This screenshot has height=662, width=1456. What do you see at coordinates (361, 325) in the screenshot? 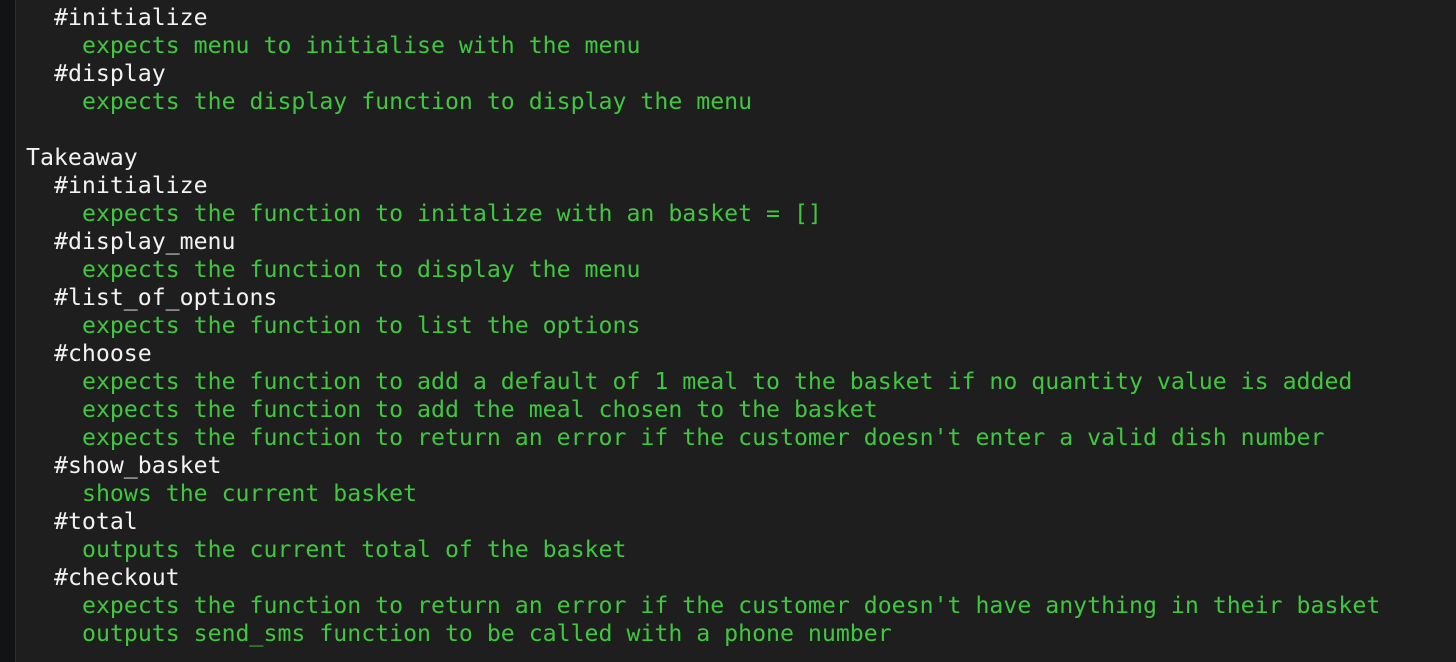
I see `passing-example: expects the function to list the options` at bounding box center [361, 325].